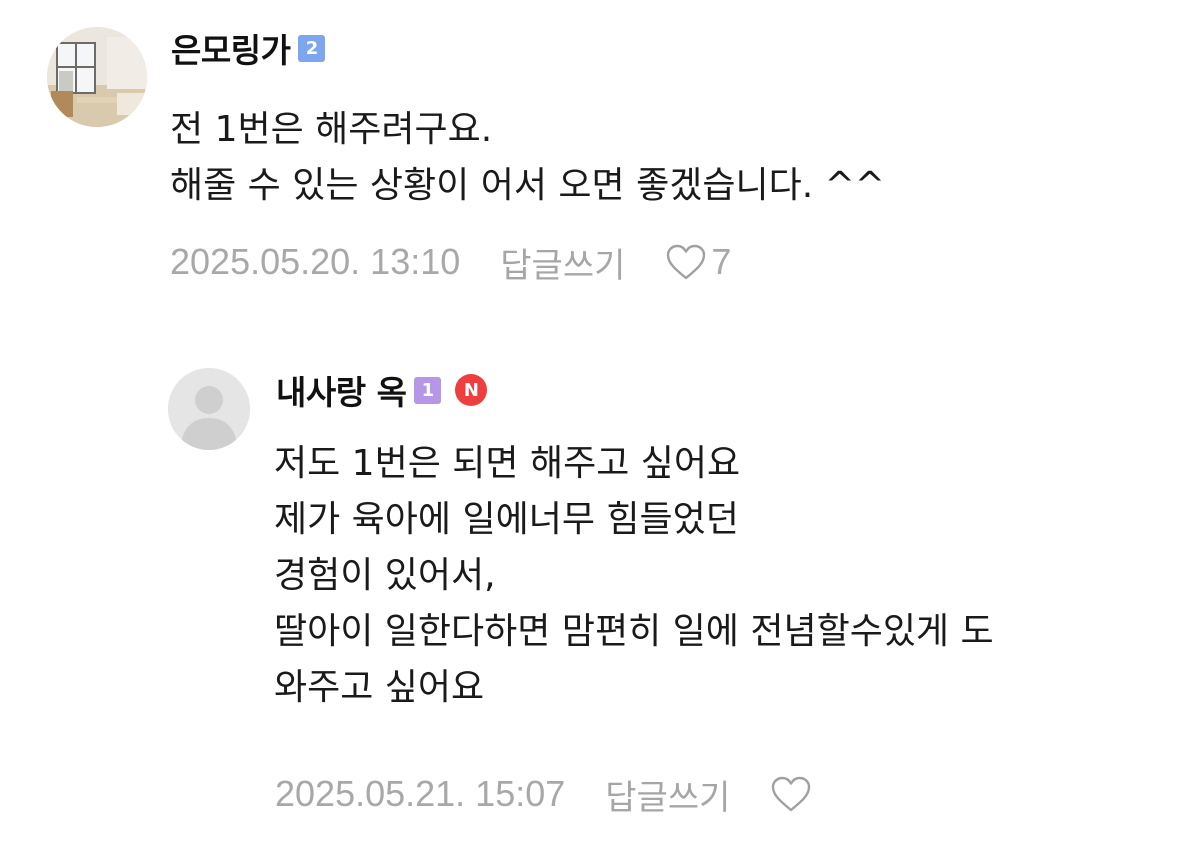 This screenshot has height=845, width=1200. I want to click on comment-date: 2025.05.20. 13:10, so click(315, 261).